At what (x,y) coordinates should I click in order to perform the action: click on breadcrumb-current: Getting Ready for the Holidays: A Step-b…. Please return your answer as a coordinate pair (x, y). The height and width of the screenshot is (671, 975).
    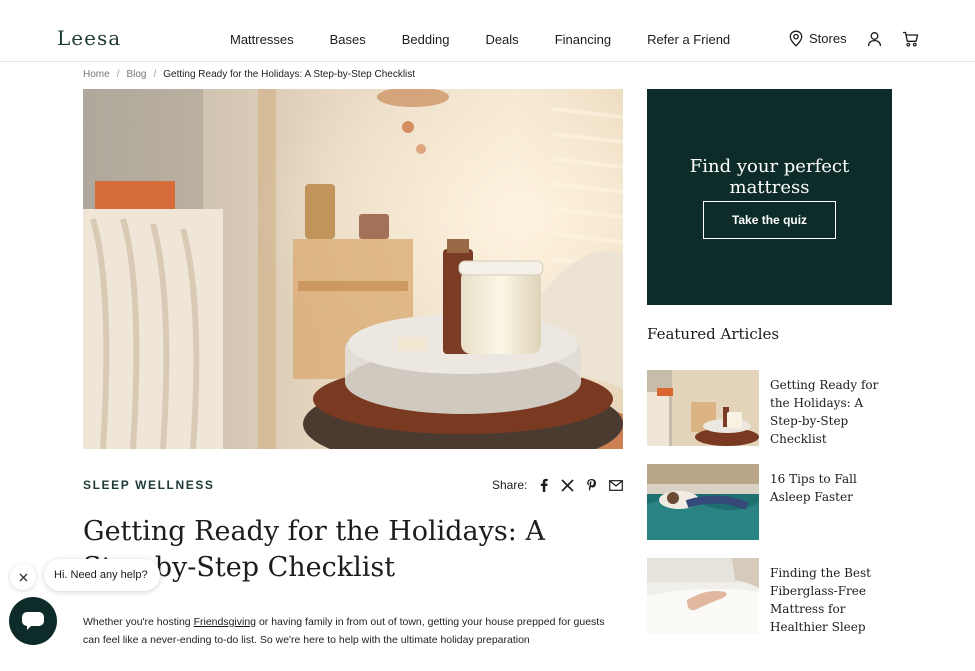
    Looking at the image, I should click on (289, 74).